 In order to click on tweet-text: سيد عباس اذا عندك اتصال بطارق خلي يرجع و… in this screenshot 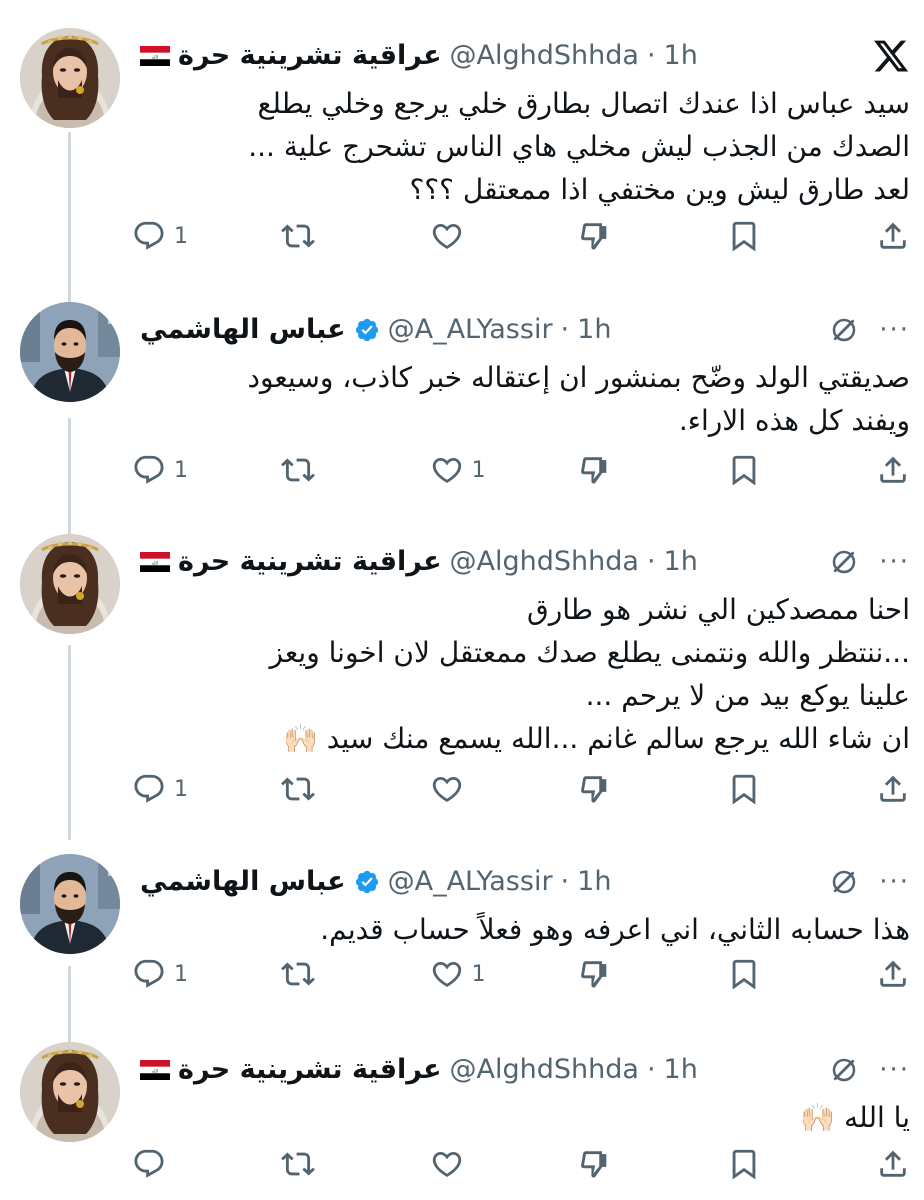, I will do `click(579, 146)`.